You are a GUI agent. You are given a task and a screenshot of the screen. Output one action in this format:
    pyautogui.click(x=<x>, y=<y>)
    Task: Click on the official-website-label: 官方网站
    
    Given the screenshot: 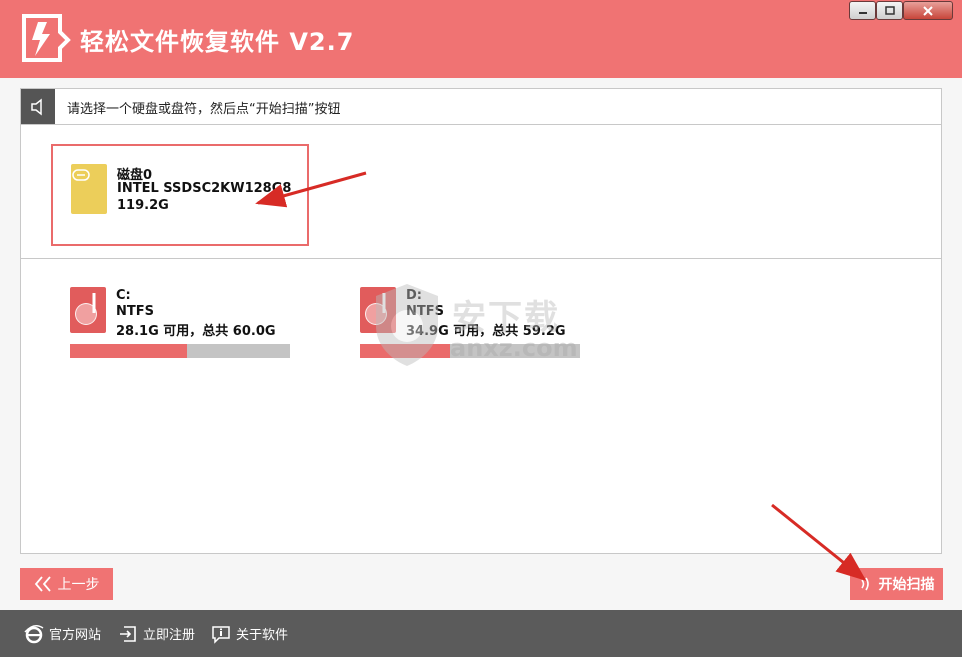 What is the action you would take?
    pyautogui.click(x=75, y=635)
    